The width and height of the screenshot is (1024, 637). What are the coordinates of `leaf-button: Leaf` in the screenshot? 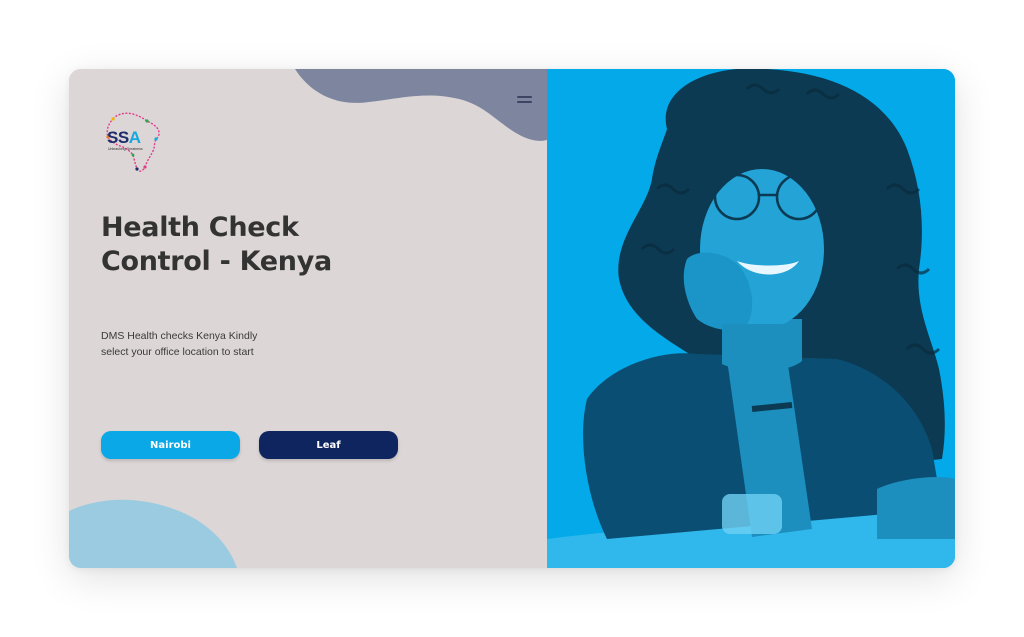 It's located at (328, 445).